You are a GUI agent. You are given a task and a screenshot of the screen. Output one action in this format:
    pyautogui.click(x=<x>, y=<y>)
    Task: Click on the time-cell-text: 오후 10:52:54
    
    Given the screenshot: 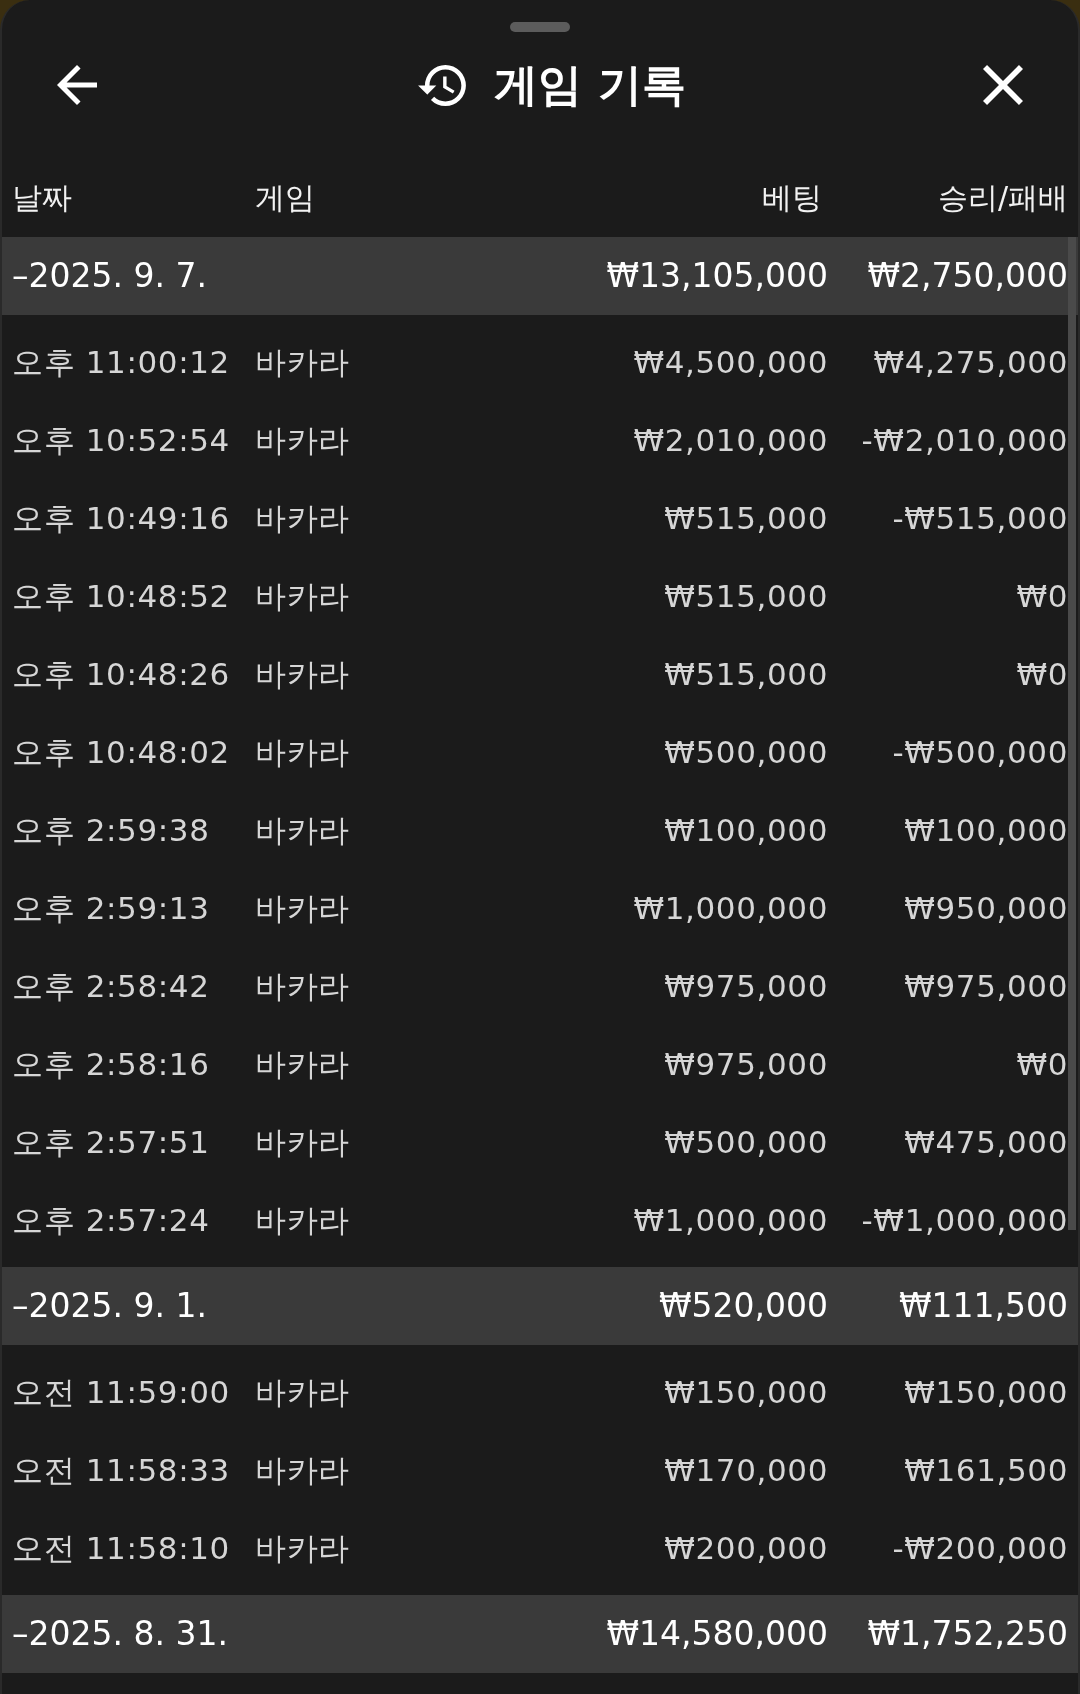 What is the action you would take?
    pyautogui.click(x=121, y=440)
    